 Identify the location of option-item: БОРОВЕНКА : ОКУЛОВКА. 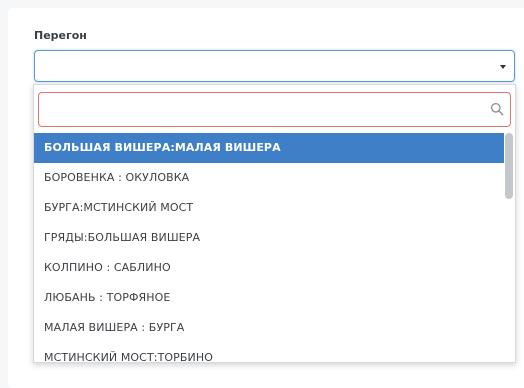
(269, 178).